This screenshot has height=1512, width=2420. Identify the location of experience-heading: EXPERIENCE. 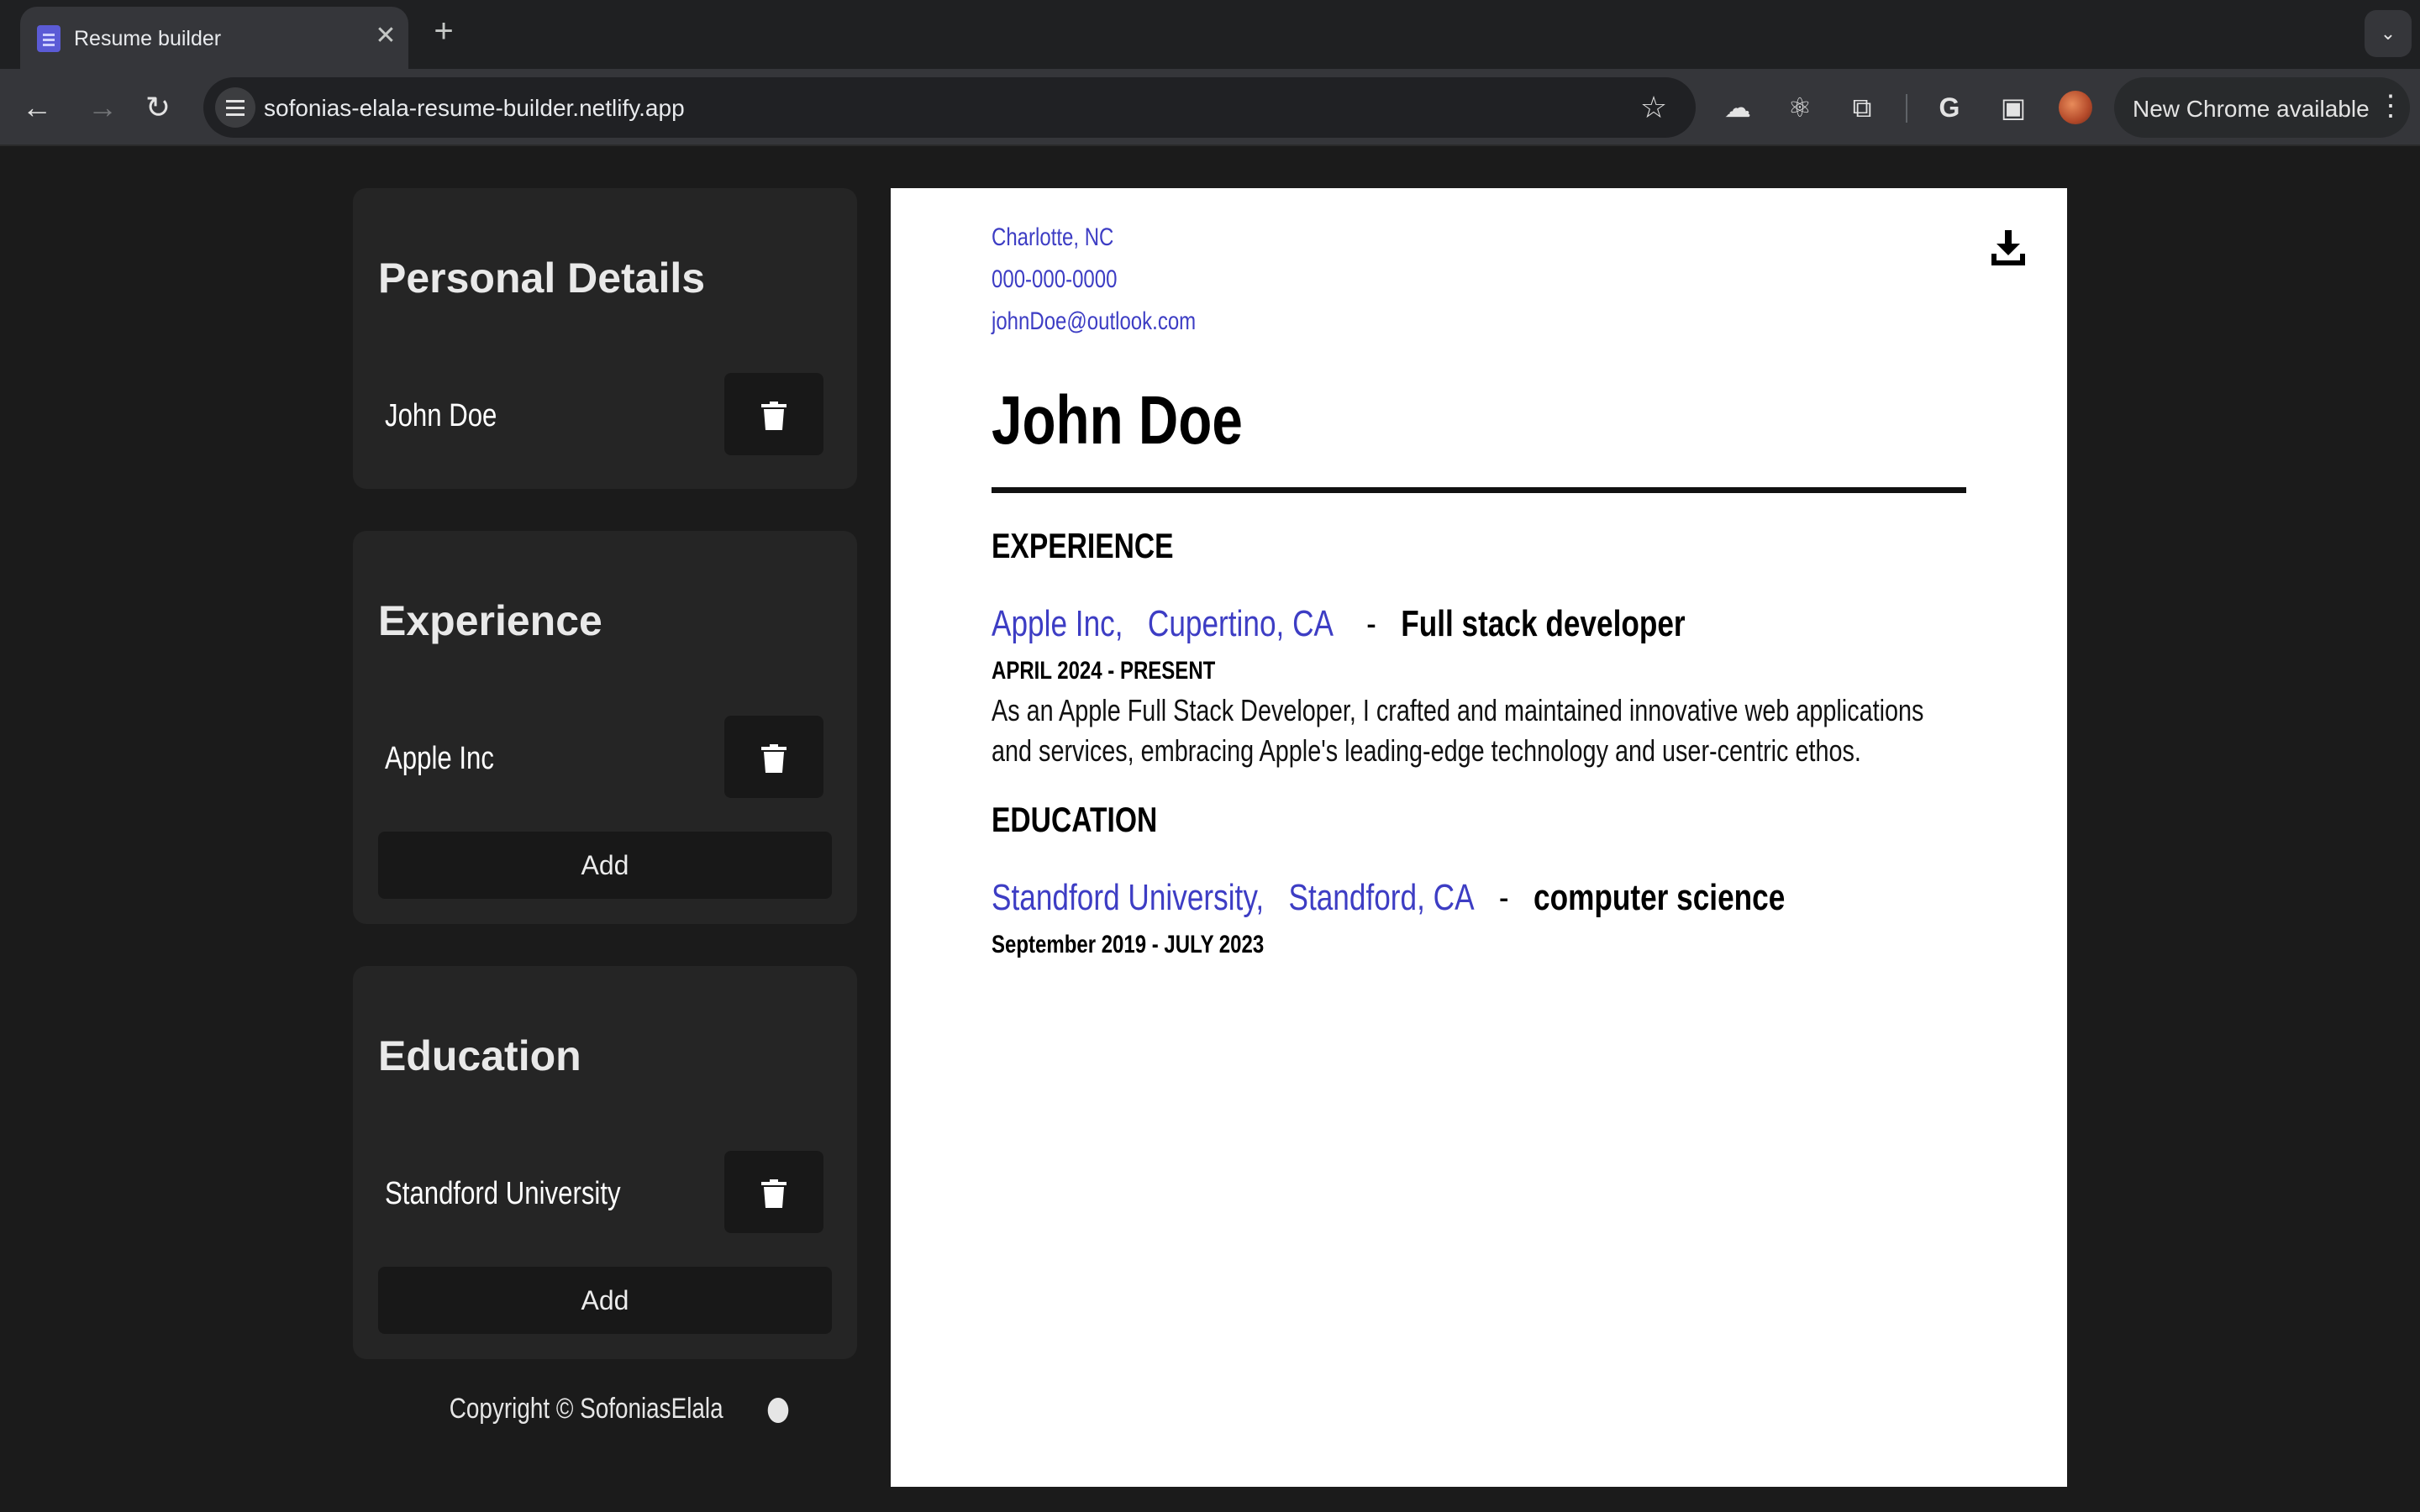
(1083, 545).